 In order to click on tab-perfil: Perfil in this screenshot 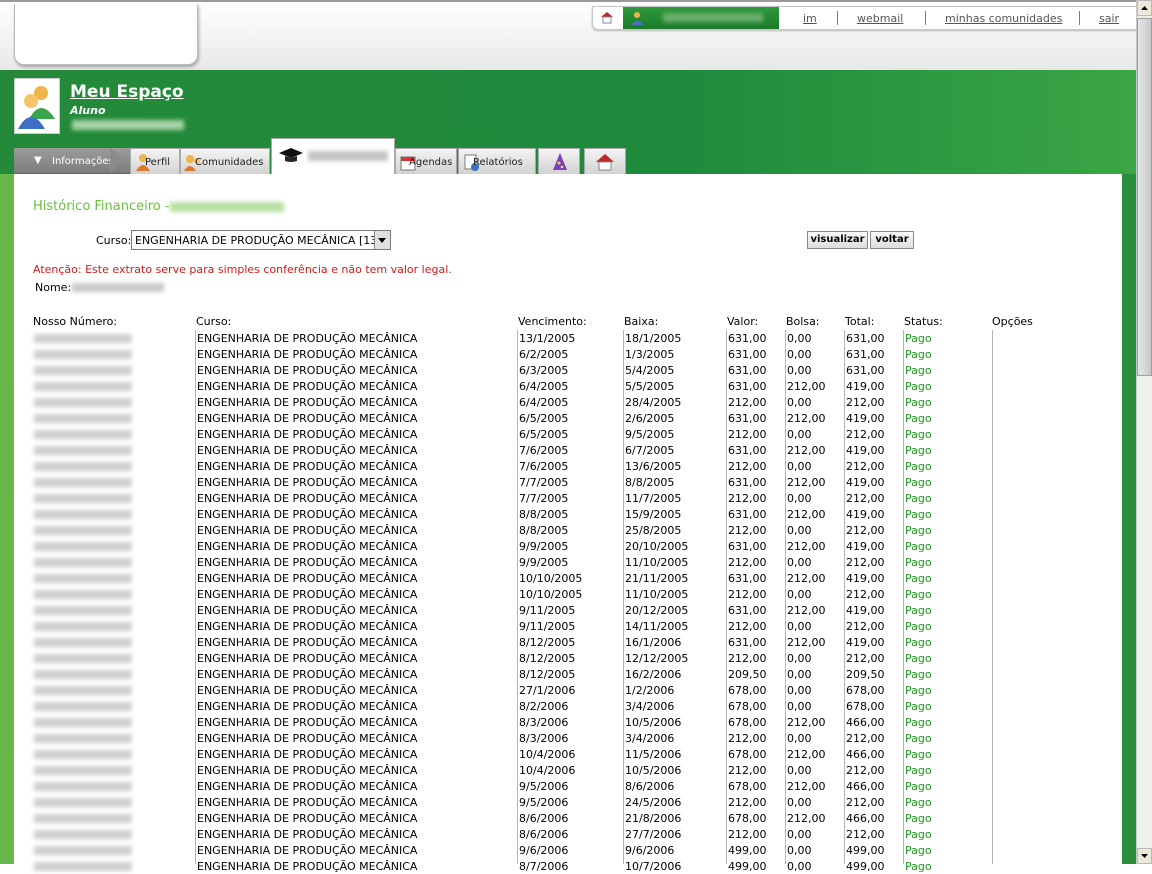, I will do `click(155, 161)`.